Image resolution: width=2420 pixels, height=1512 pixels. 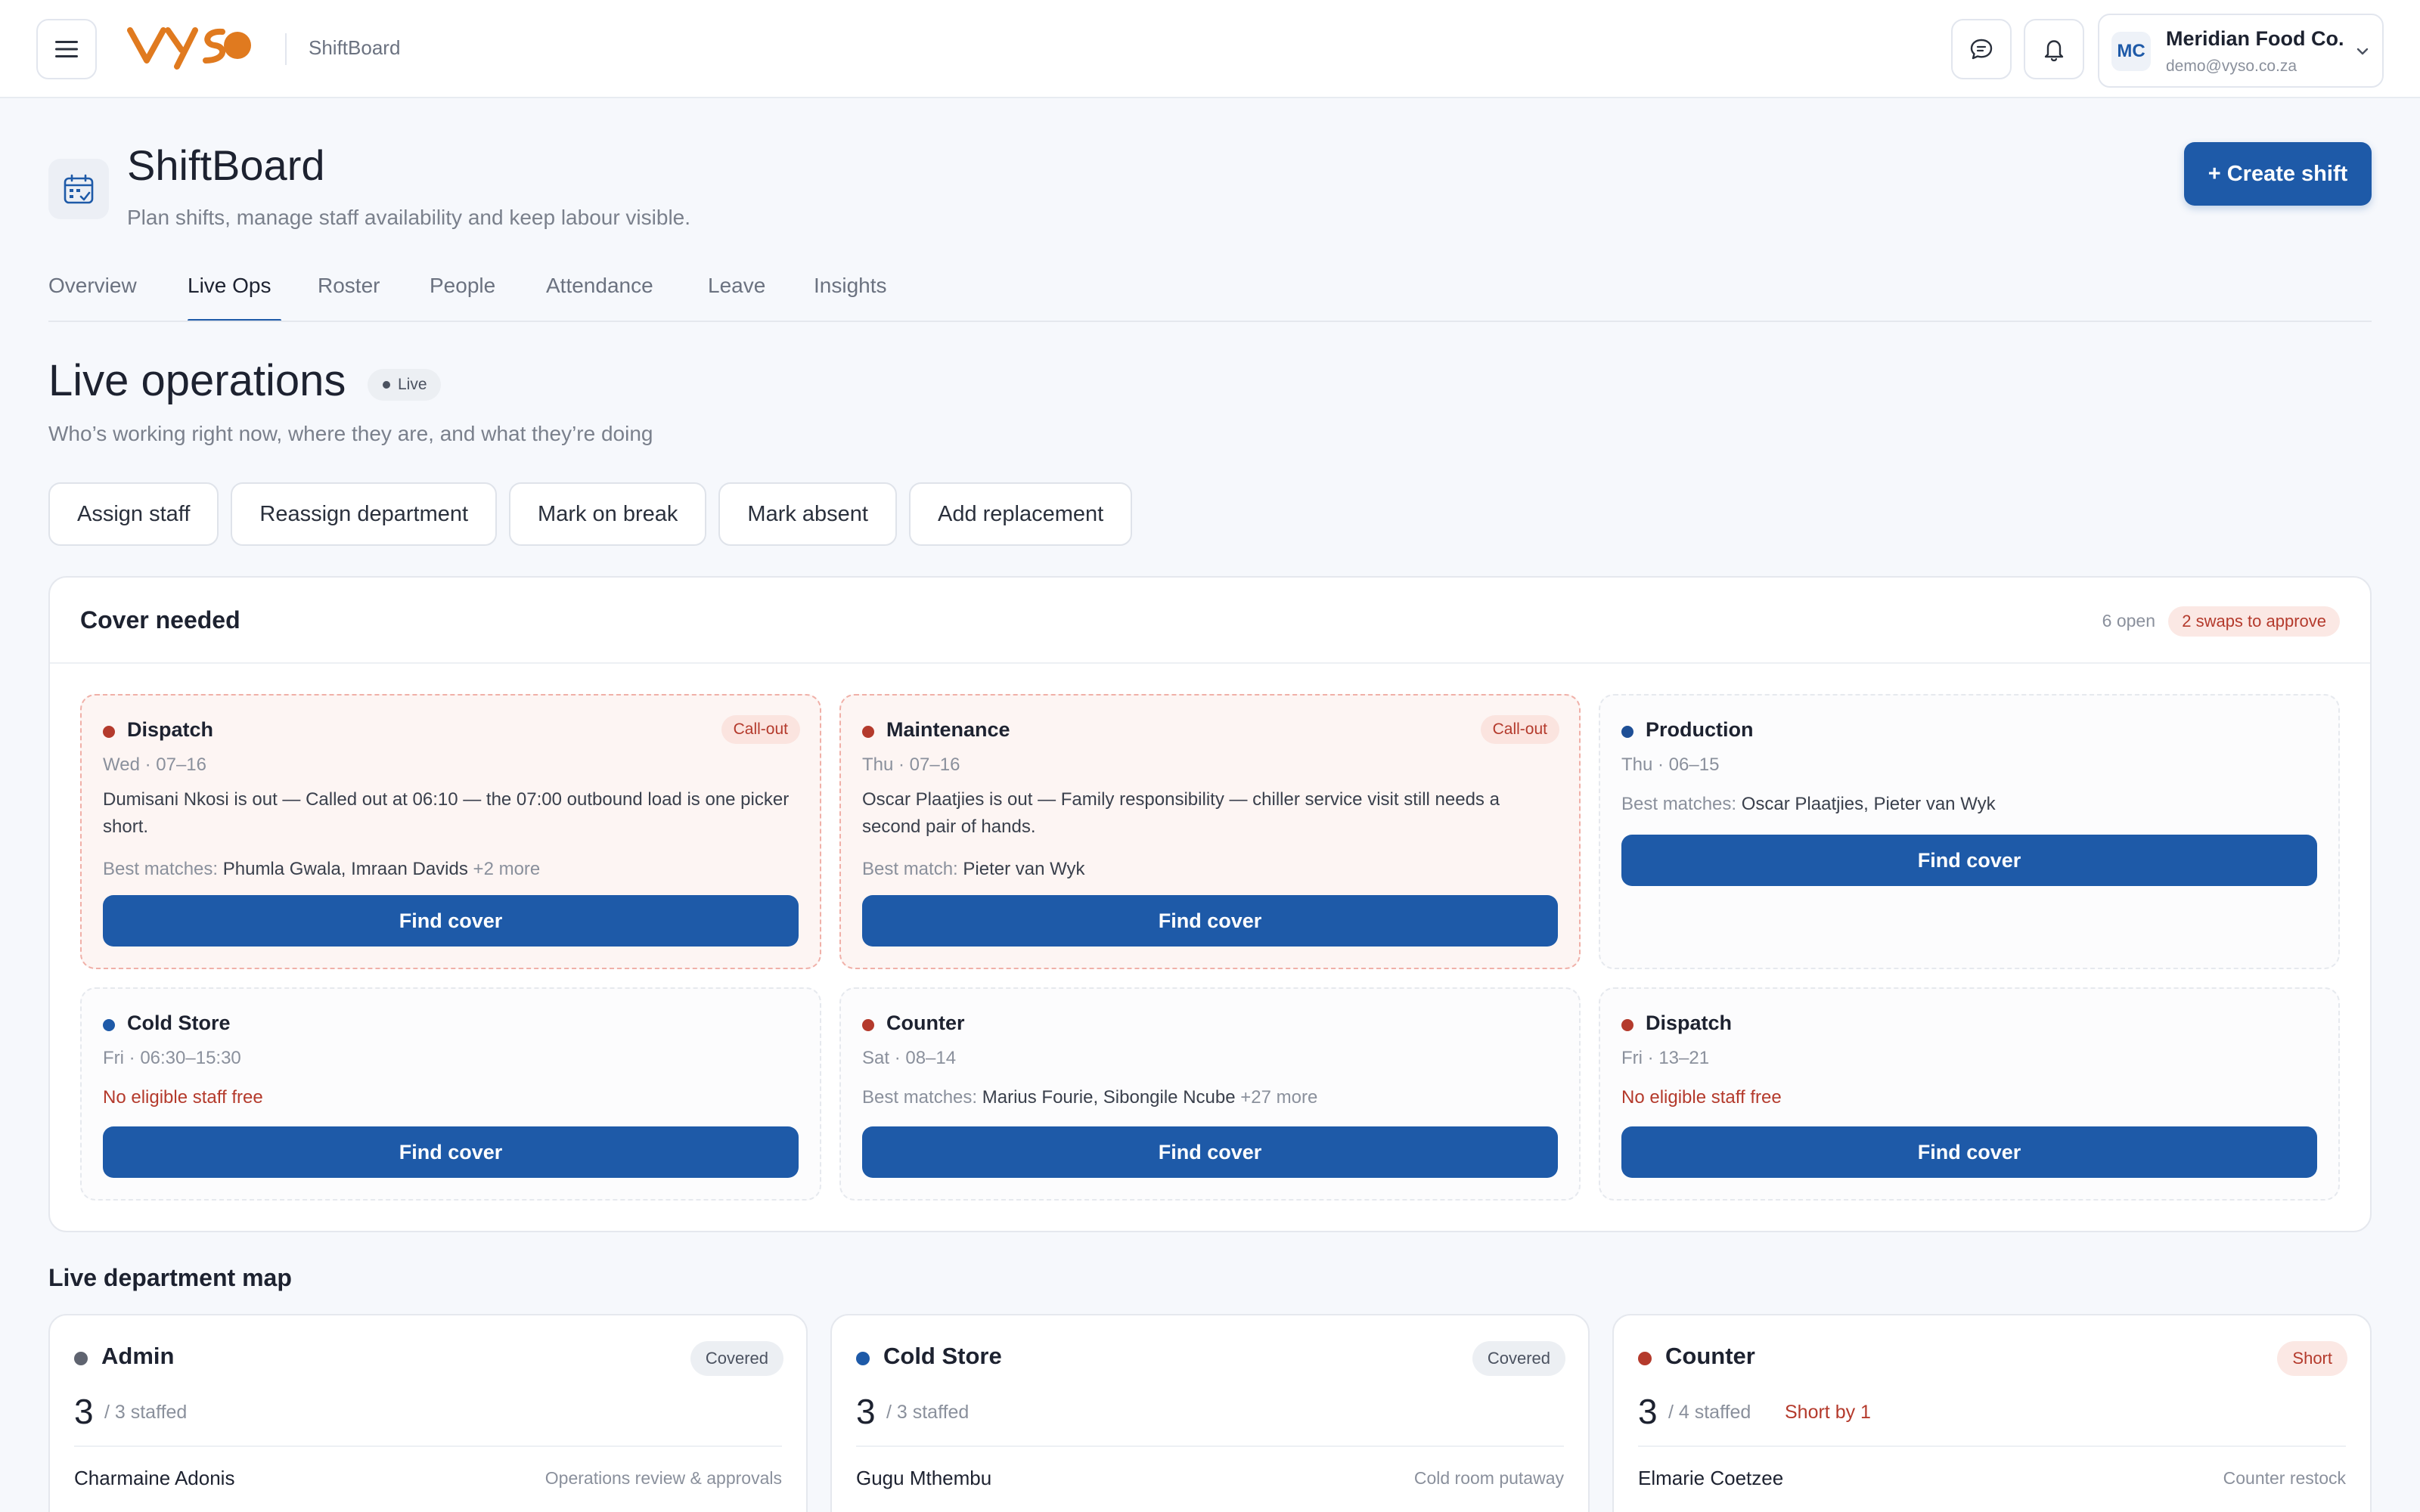 What do you see at coordinates (189, 48) in the screenshot?
I see `vyso-logo-mark` at bounding box center [189, 48].